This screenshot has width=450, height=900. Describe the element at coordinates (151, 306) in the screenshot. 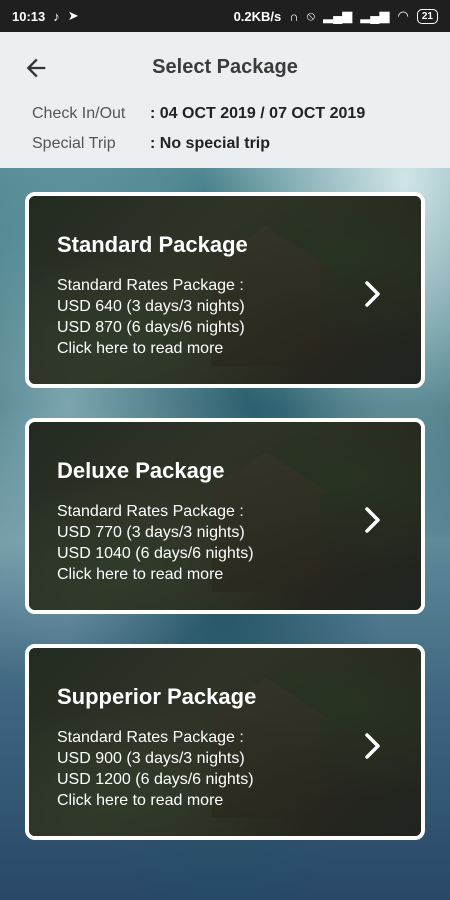

I see `rate-line: USD 640 (3 days/3 nights)` at that location.